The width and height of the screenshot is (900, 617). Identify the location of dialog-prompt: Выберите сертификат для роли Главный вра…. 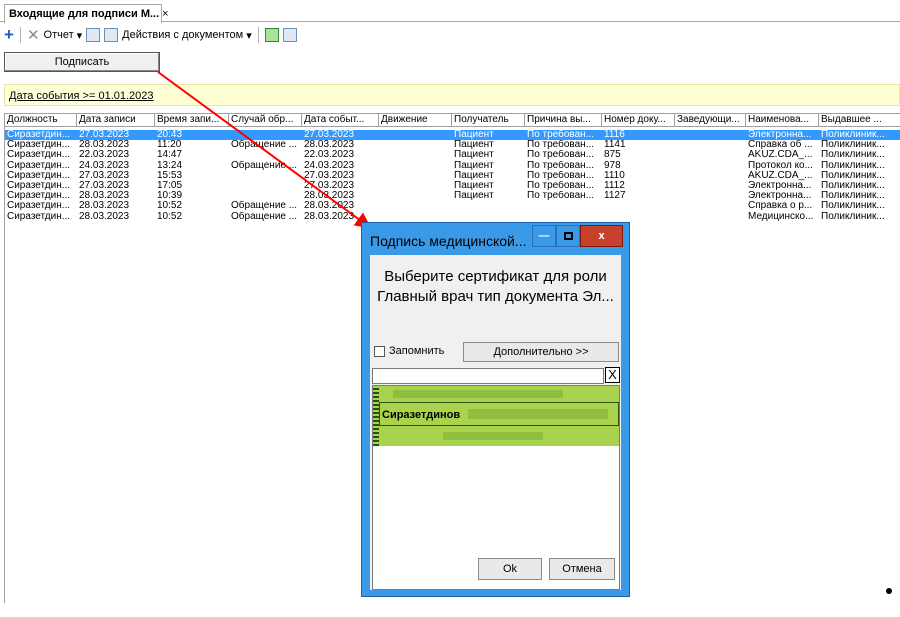
(495, 287).